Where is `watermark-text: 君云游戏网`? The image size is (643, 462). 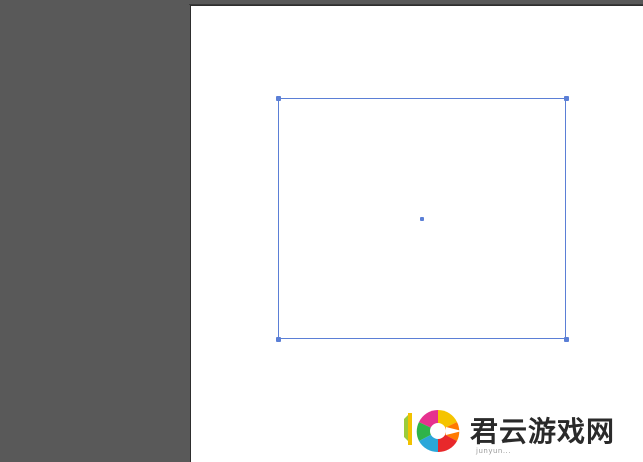
watermark-text: 君云游戏网 is located at coordinates (543, 431).